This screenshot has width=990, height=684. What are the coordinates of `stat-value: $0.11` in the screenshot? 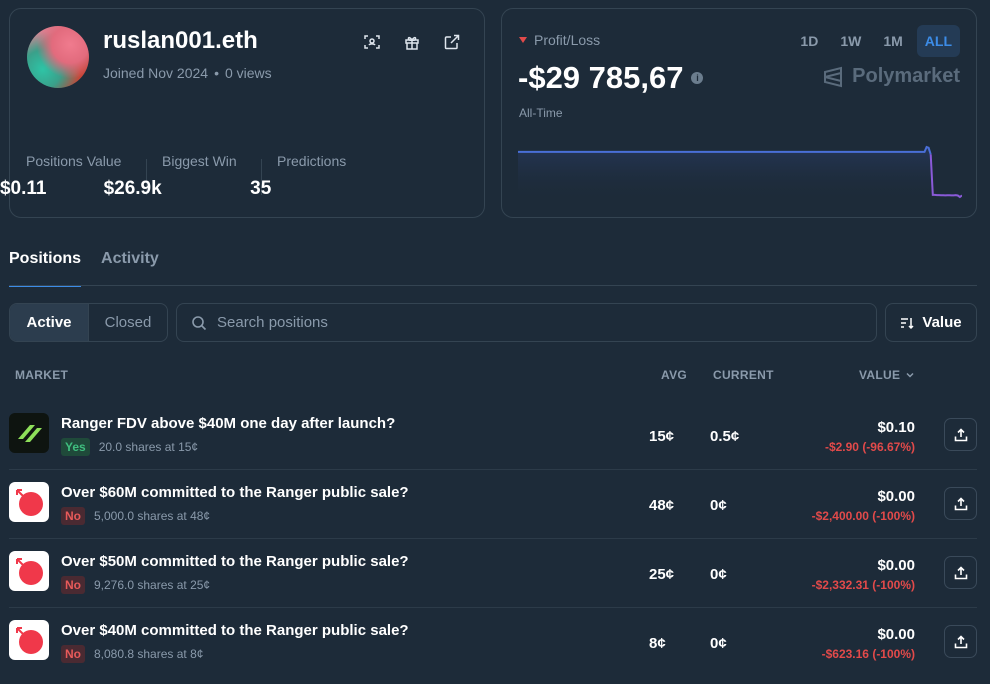 It's located at (23, 188).